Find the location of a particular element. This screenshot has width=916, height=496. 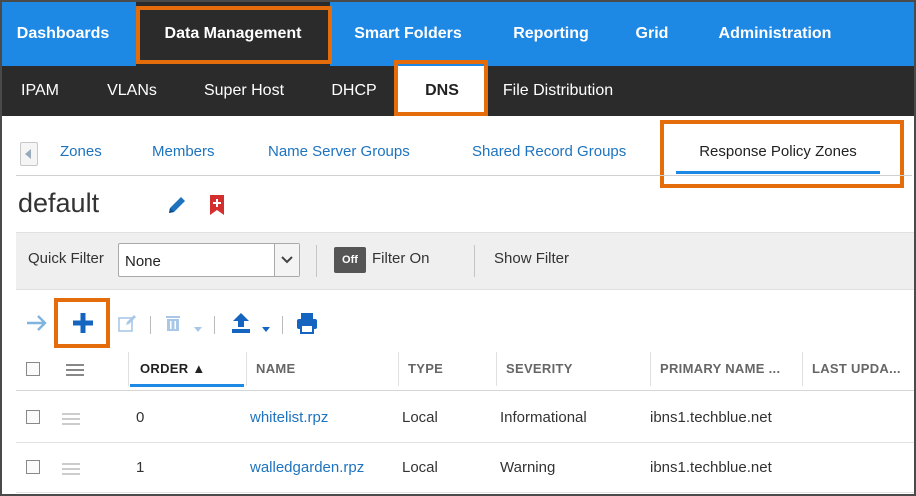

cell-order: 0 is located at coordinates (140, 417).